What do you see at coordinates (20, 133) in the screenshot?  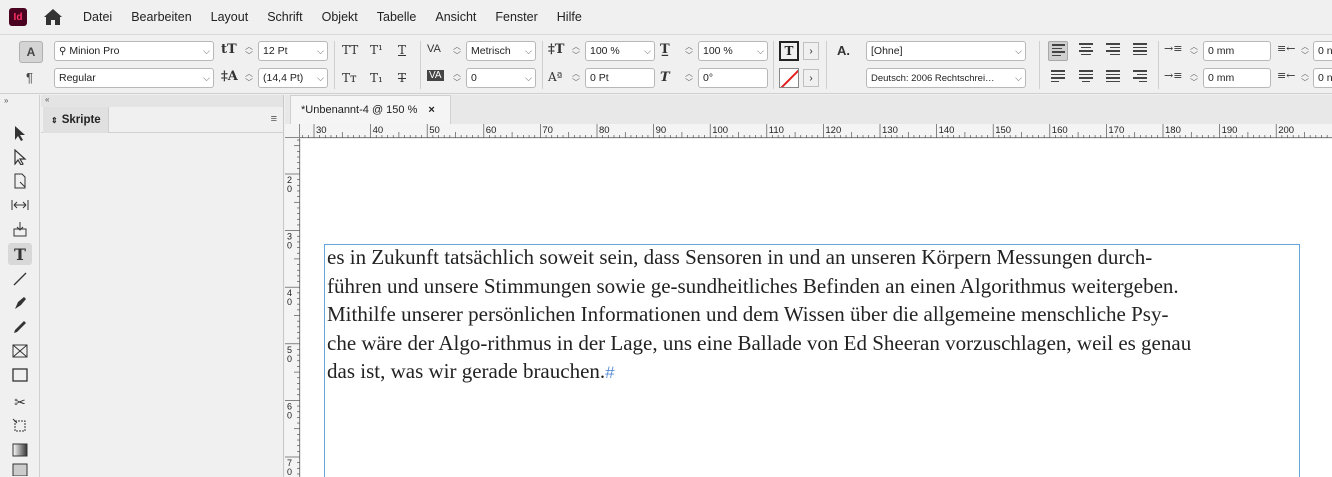 I see `selection-tool-icon` at bounding box center [20, 133].